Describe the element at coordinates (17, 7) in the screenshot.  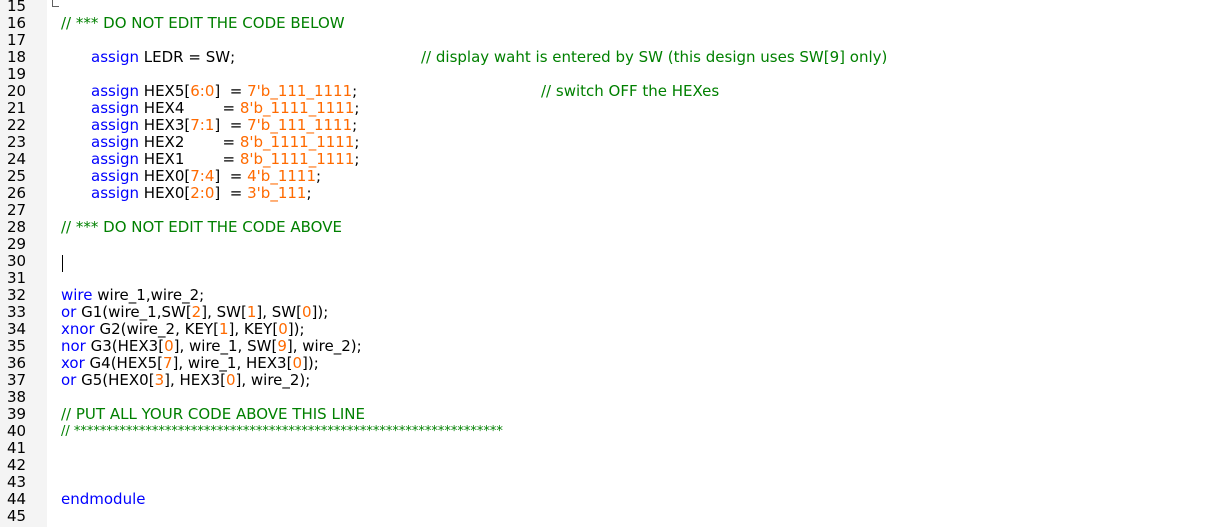
I see `line-number: 15` at that location.